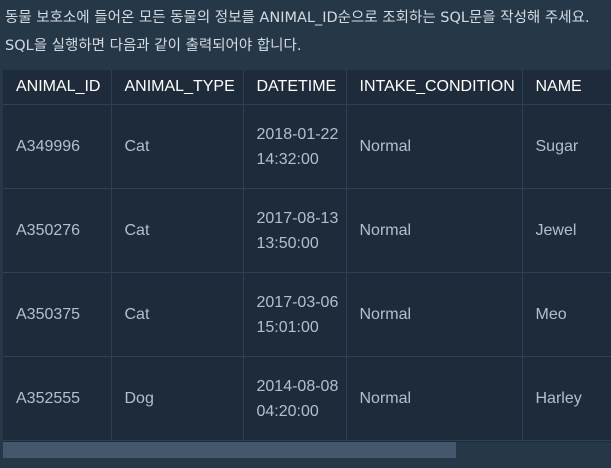  What do you see at coordinates (57, 230) in the screenshot?
I see `cell-animal-id: A350276` at bounding box center [57, 230].